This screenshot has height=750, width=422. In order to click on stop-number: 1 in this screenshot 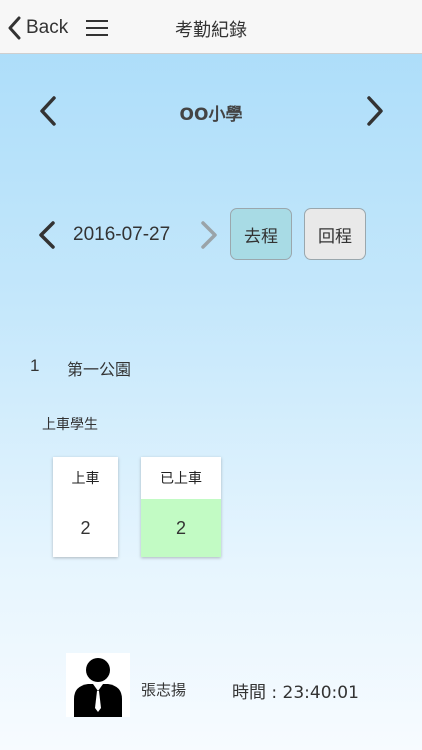, I will do `click(35, 365)`.